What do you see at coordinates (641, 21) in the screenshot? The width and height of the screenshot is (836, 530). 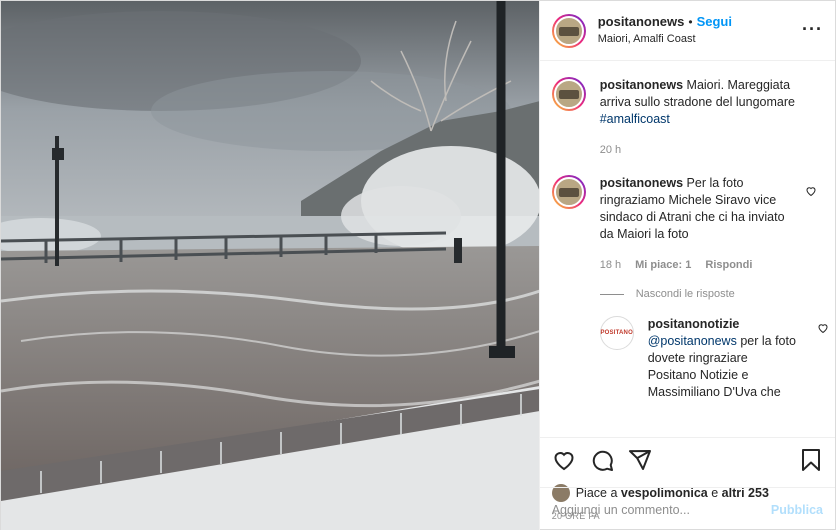 I see `author-username: positanonews` at bounding box center [641, 21].